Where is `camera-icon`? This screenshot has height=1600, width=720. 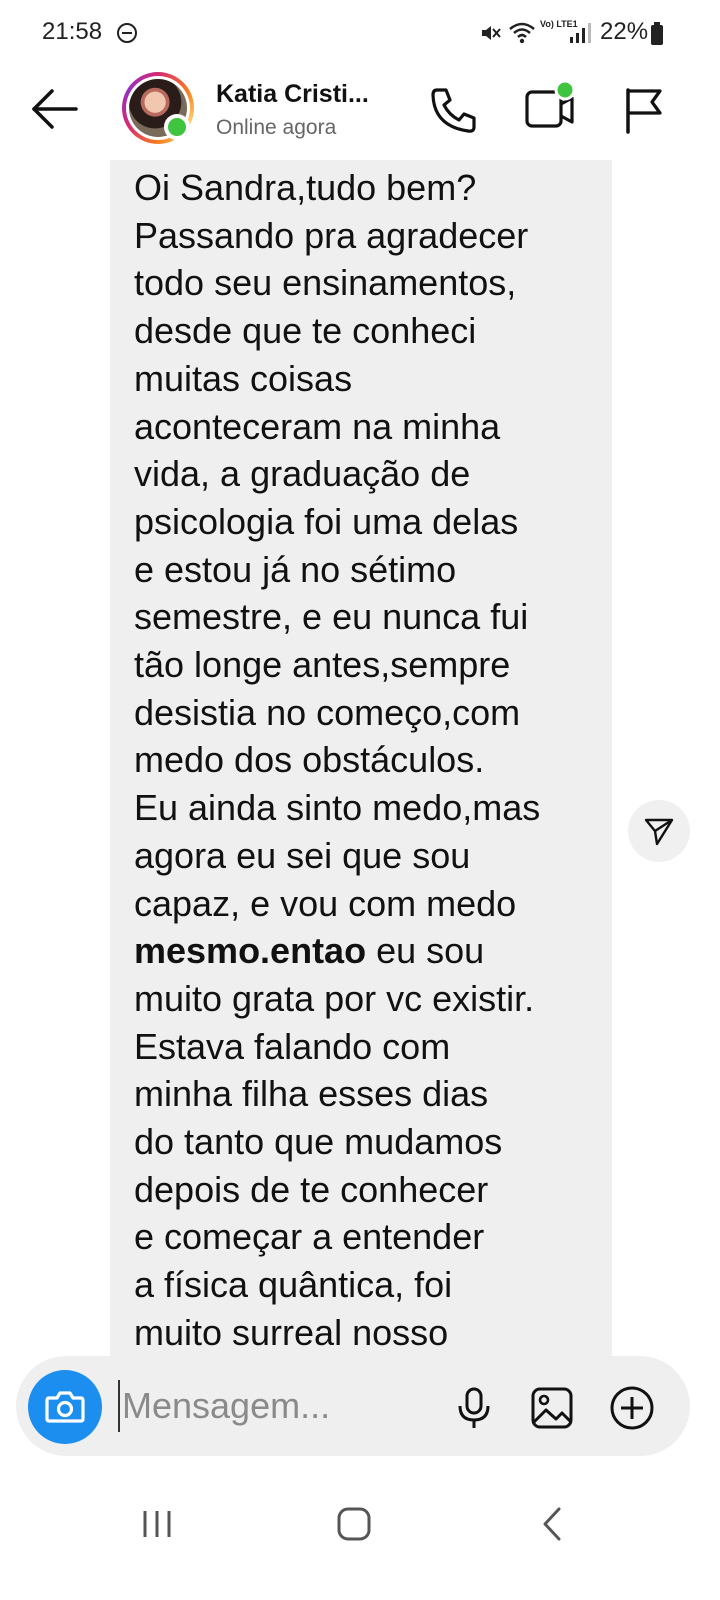
camera-icon is located at coordinates (65, 1407).